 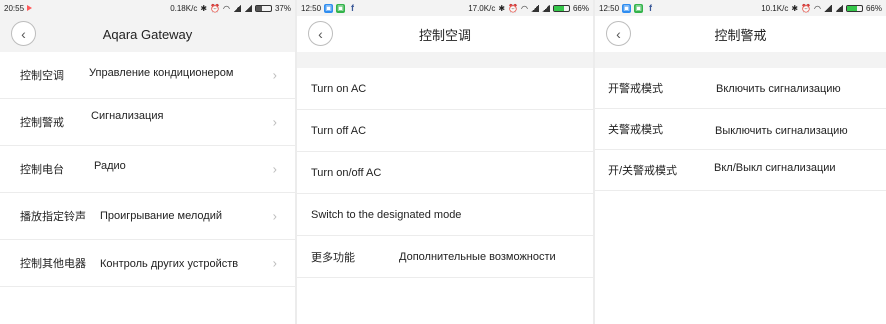 I want to click on item-label-zh: 开警戒模式, so click(x=635, y=89).